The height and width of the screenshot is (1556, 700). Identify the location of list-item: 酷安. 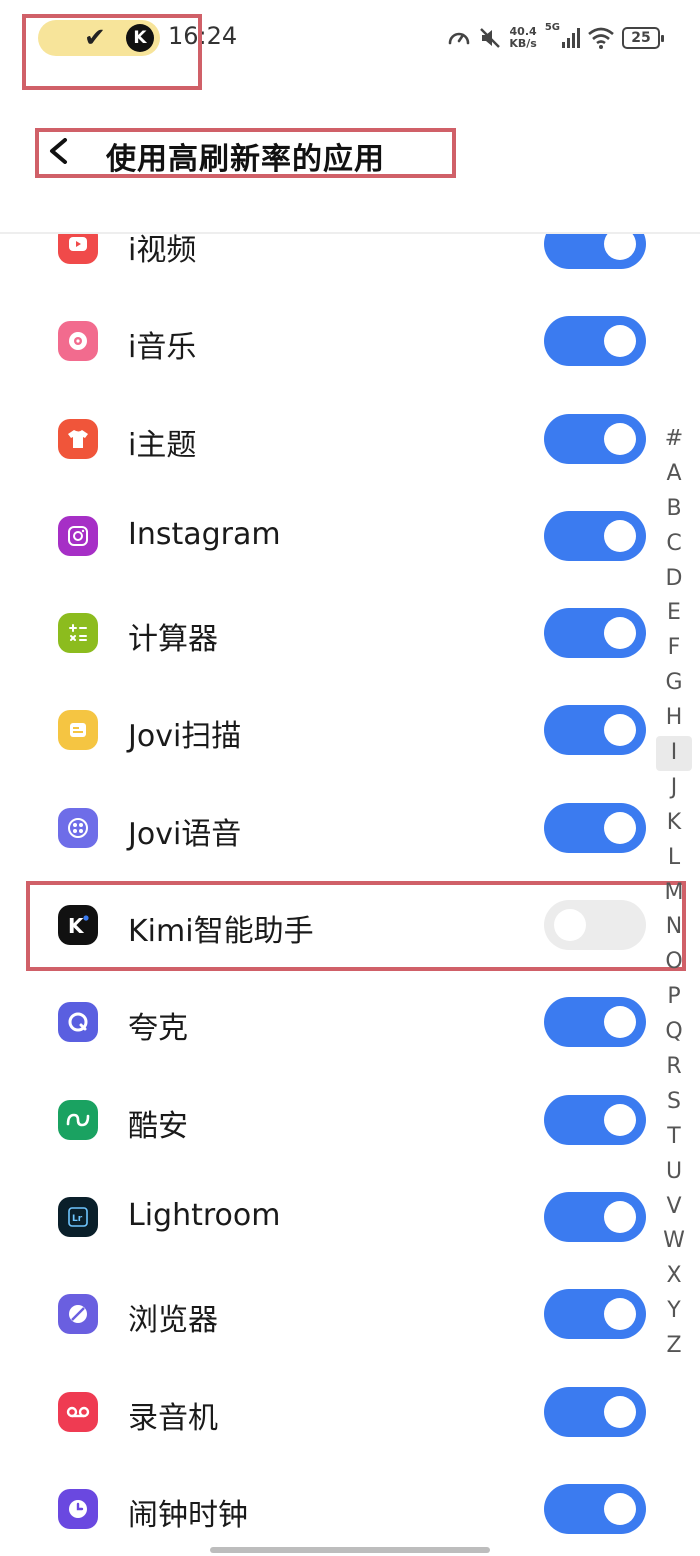
(330, 1119).